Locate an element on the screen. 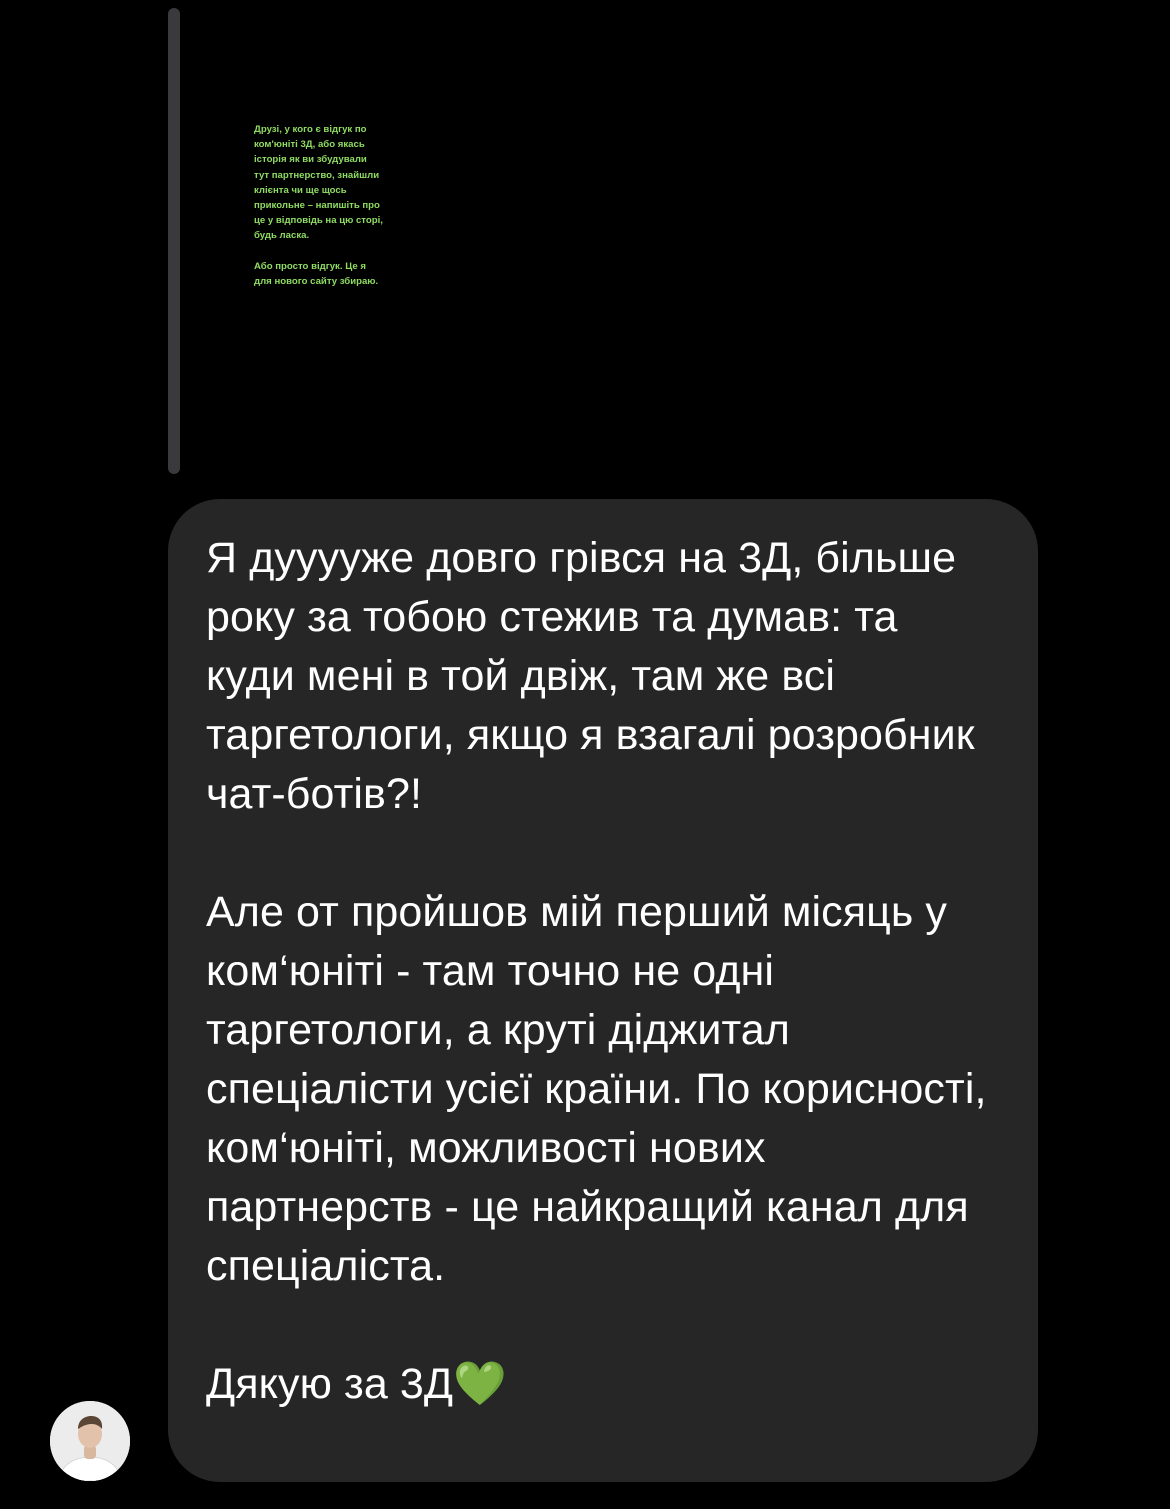  sender-avatar is located at coordinates (90, 1441).